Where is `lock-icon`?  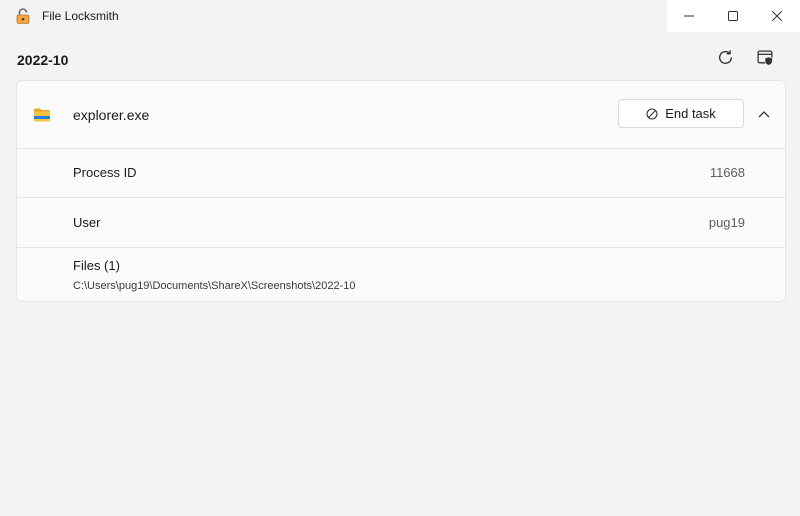 lock-icon is located at coordinates (23, 16).